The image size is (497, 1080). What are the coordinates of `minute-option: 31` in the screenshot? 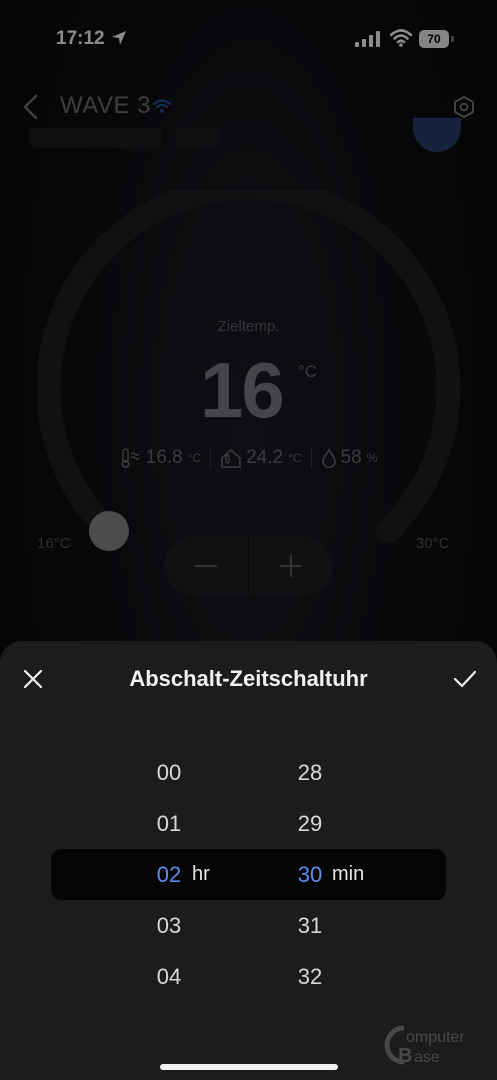 It's located at (310, 926).